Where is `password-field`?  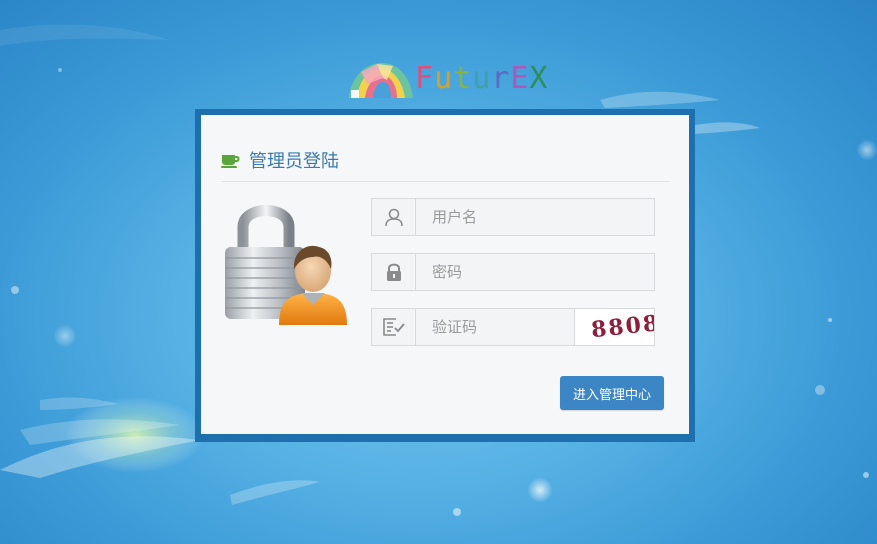
password-field is located at coordinates (513, 272).